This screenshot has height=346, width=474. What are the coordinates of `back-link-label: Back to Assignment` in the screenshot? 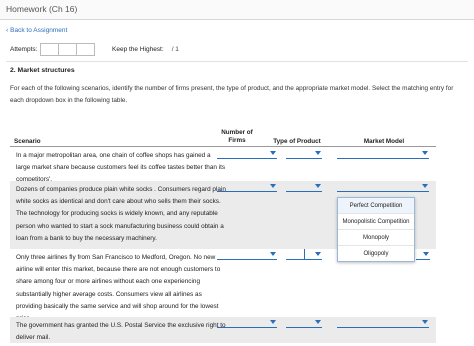 It's located at (39, 30).